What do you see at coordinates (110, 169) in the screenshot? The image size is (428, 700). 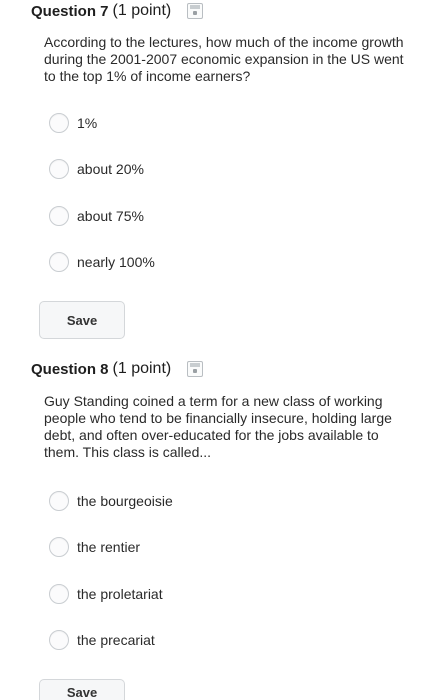 I see `option-label: about 20%` at bounding box center [110, 169].